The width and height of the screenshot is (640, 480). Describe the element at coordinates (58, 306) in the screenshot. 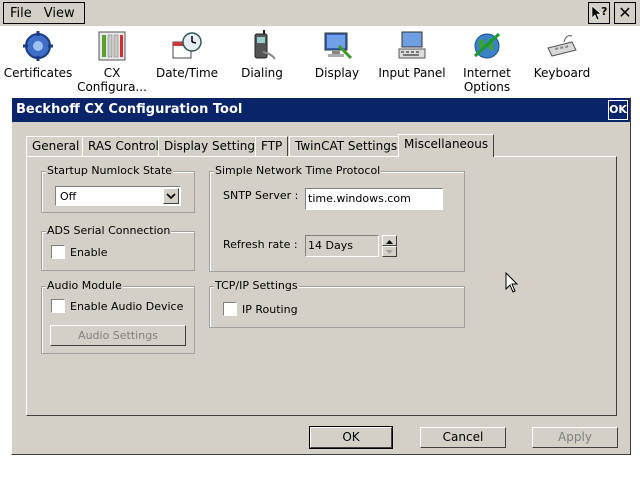

I see `audio-enable-checkbox` at that location.